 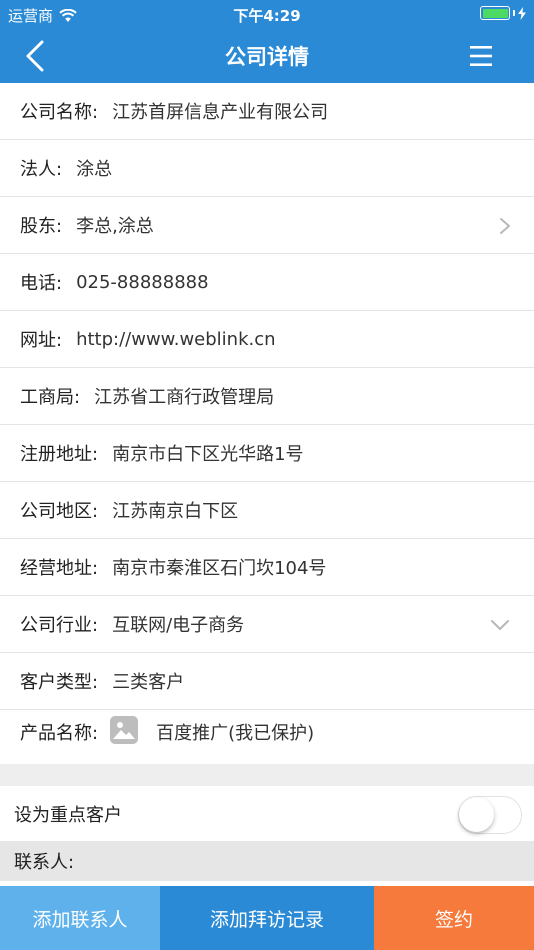 What do you see at coordinates (59, 568) in the screenshot?
I see `business-address-label: 经营地址:` at bounding box center [59, 568].